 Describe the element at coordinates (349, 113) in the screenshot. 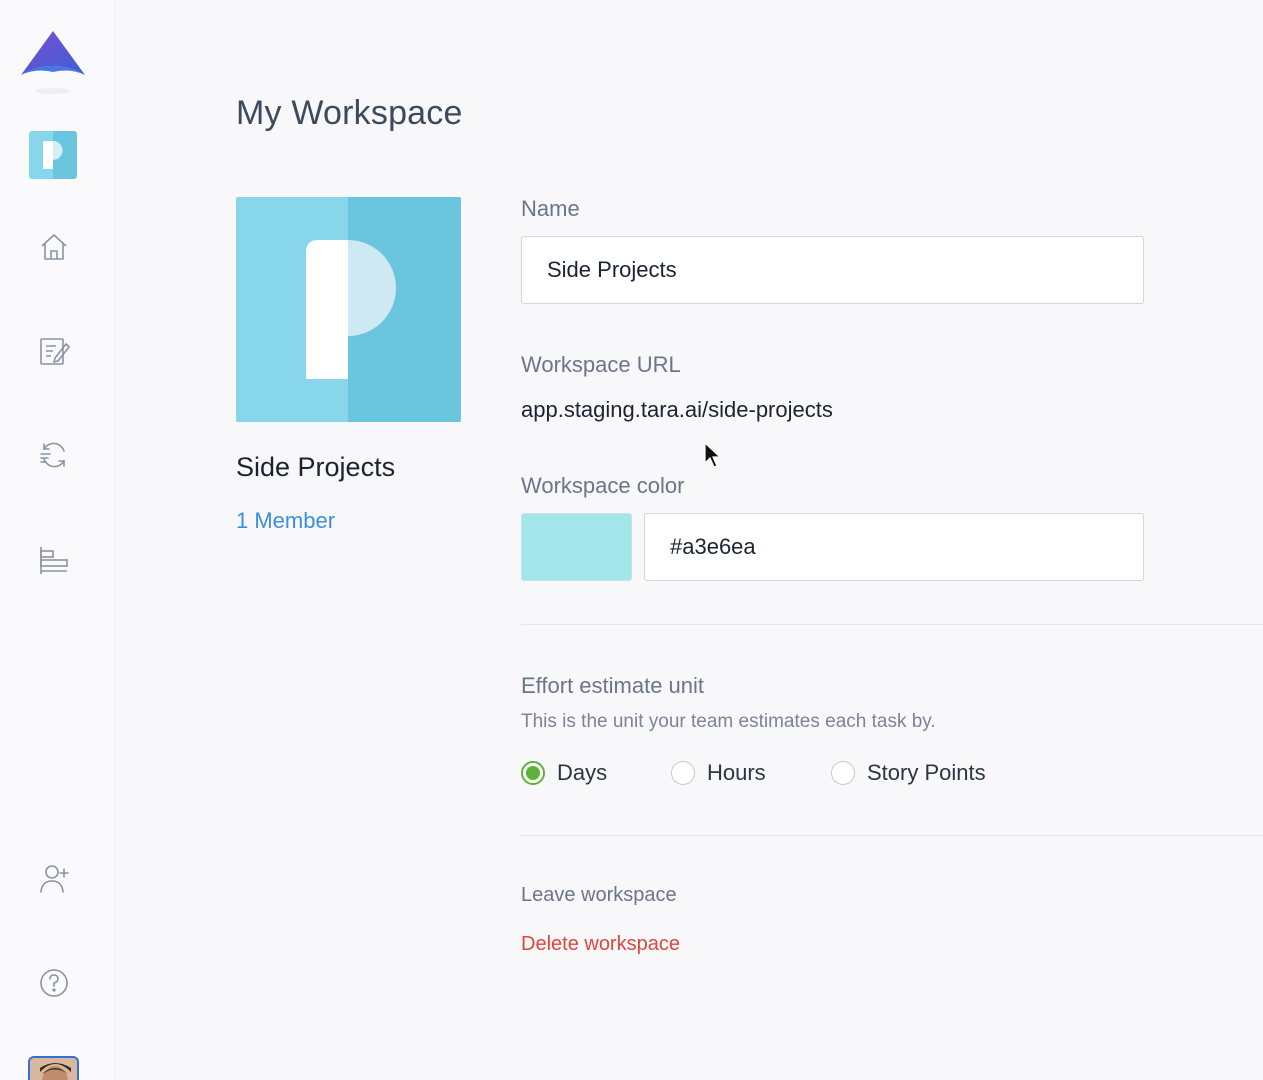

I see `page-title: My Workspace` at that location.